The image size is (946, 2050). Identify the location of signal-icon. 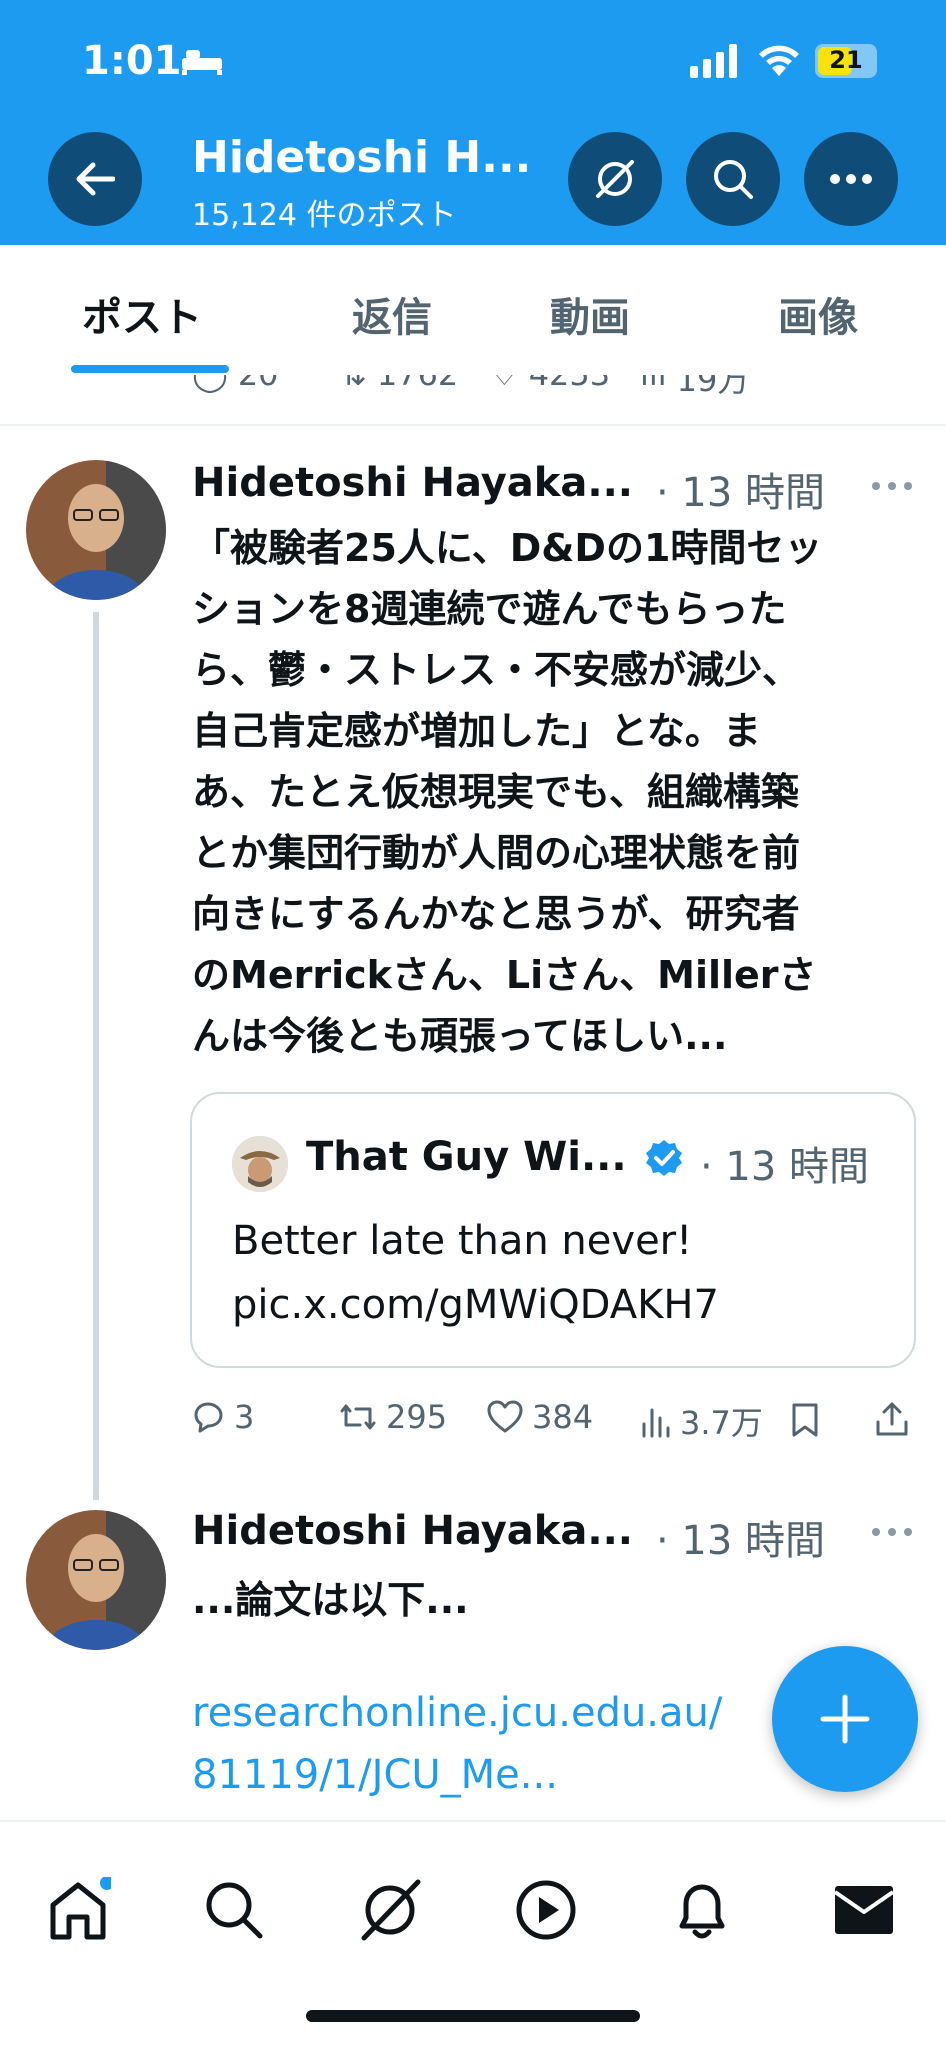
(713, 61).